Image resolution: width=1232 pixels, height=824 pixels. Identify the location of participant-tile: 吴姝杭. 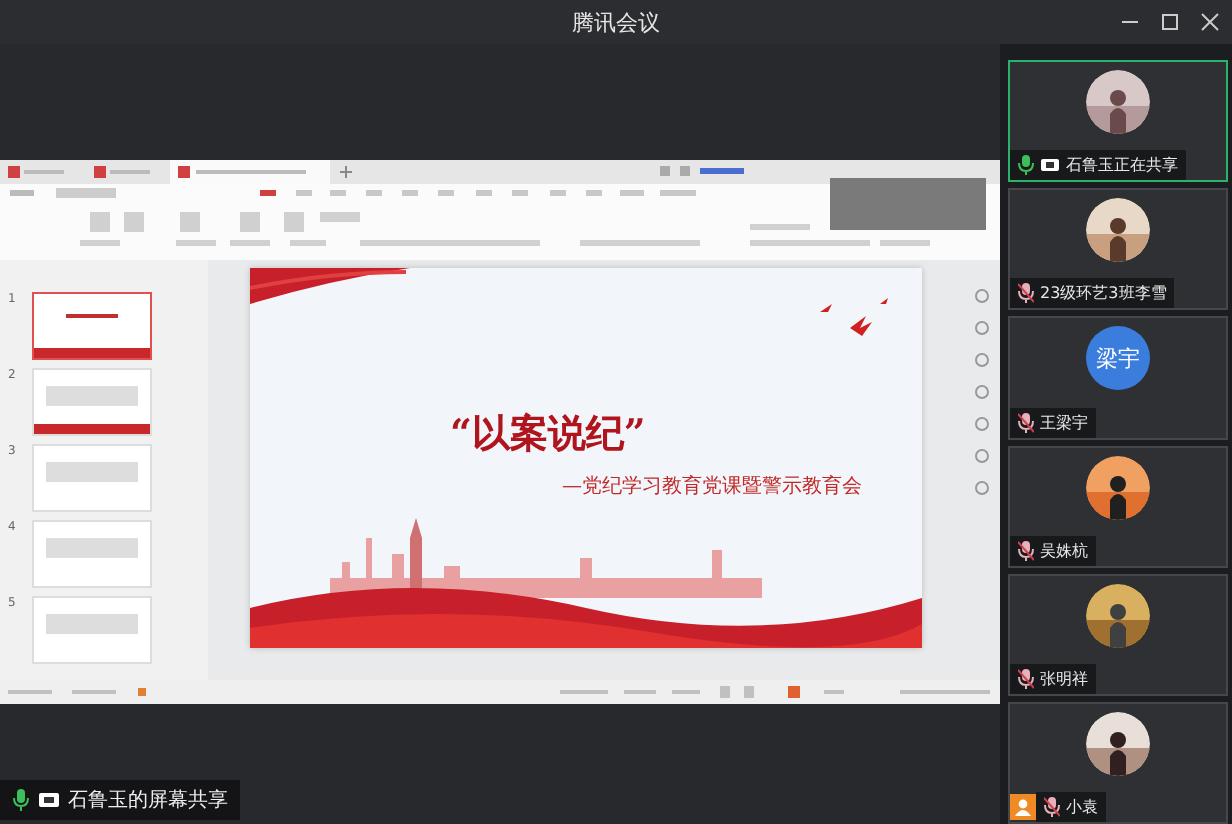
(1118, 506).